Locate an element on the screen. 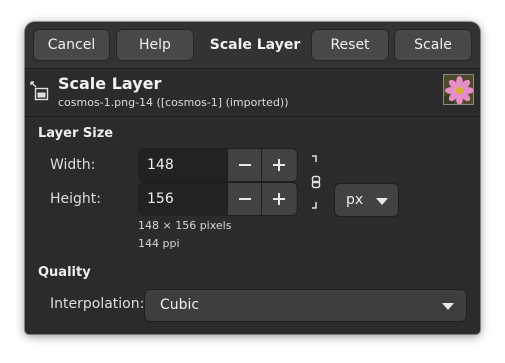  info-subtitle: cosmos-1.png-14 ([cosmos-1] (imported)) is located at coordinates (173, 102).